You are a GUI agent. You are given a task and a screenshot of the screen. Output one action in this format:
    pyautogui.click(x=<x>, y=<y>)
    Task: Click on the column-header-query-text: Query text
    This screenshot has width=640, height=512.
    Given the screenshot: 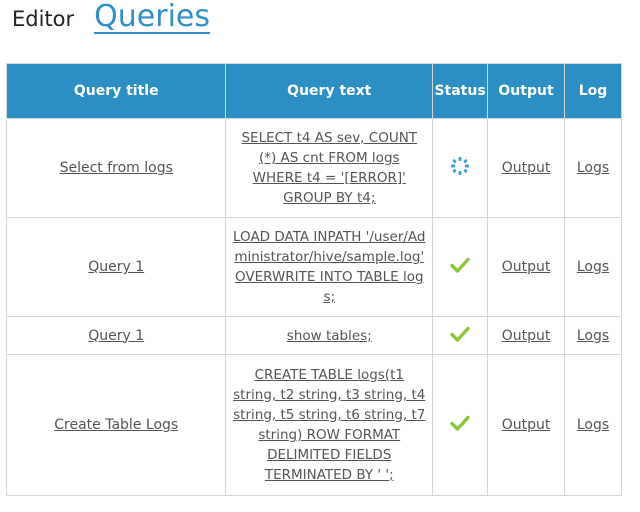 What is the action you would take?
    pyautogui.click(x=329, y=91)
    